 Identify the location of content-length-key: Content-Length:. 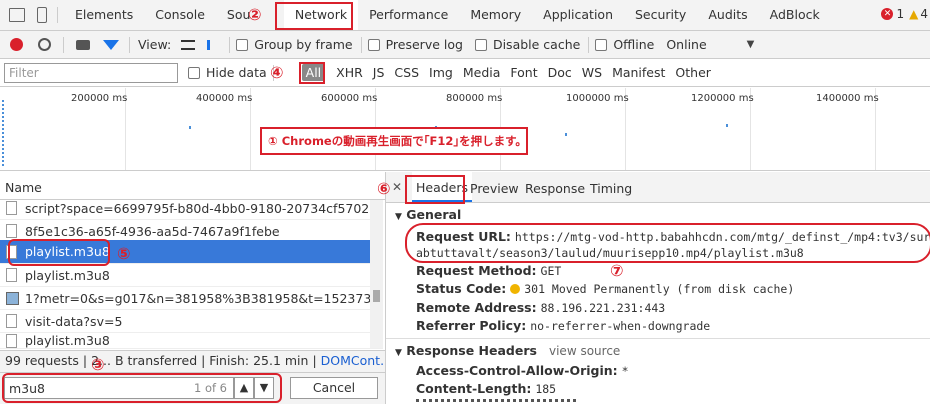
(474, 388).